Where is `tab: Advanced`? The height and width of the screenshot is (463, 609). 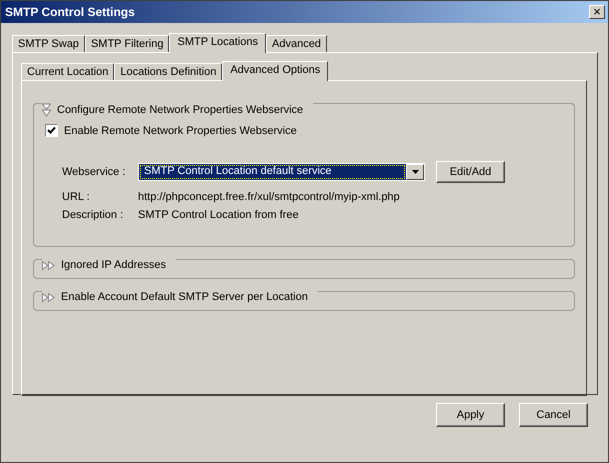
tab: Advanced is located at coordinates (296, 43).